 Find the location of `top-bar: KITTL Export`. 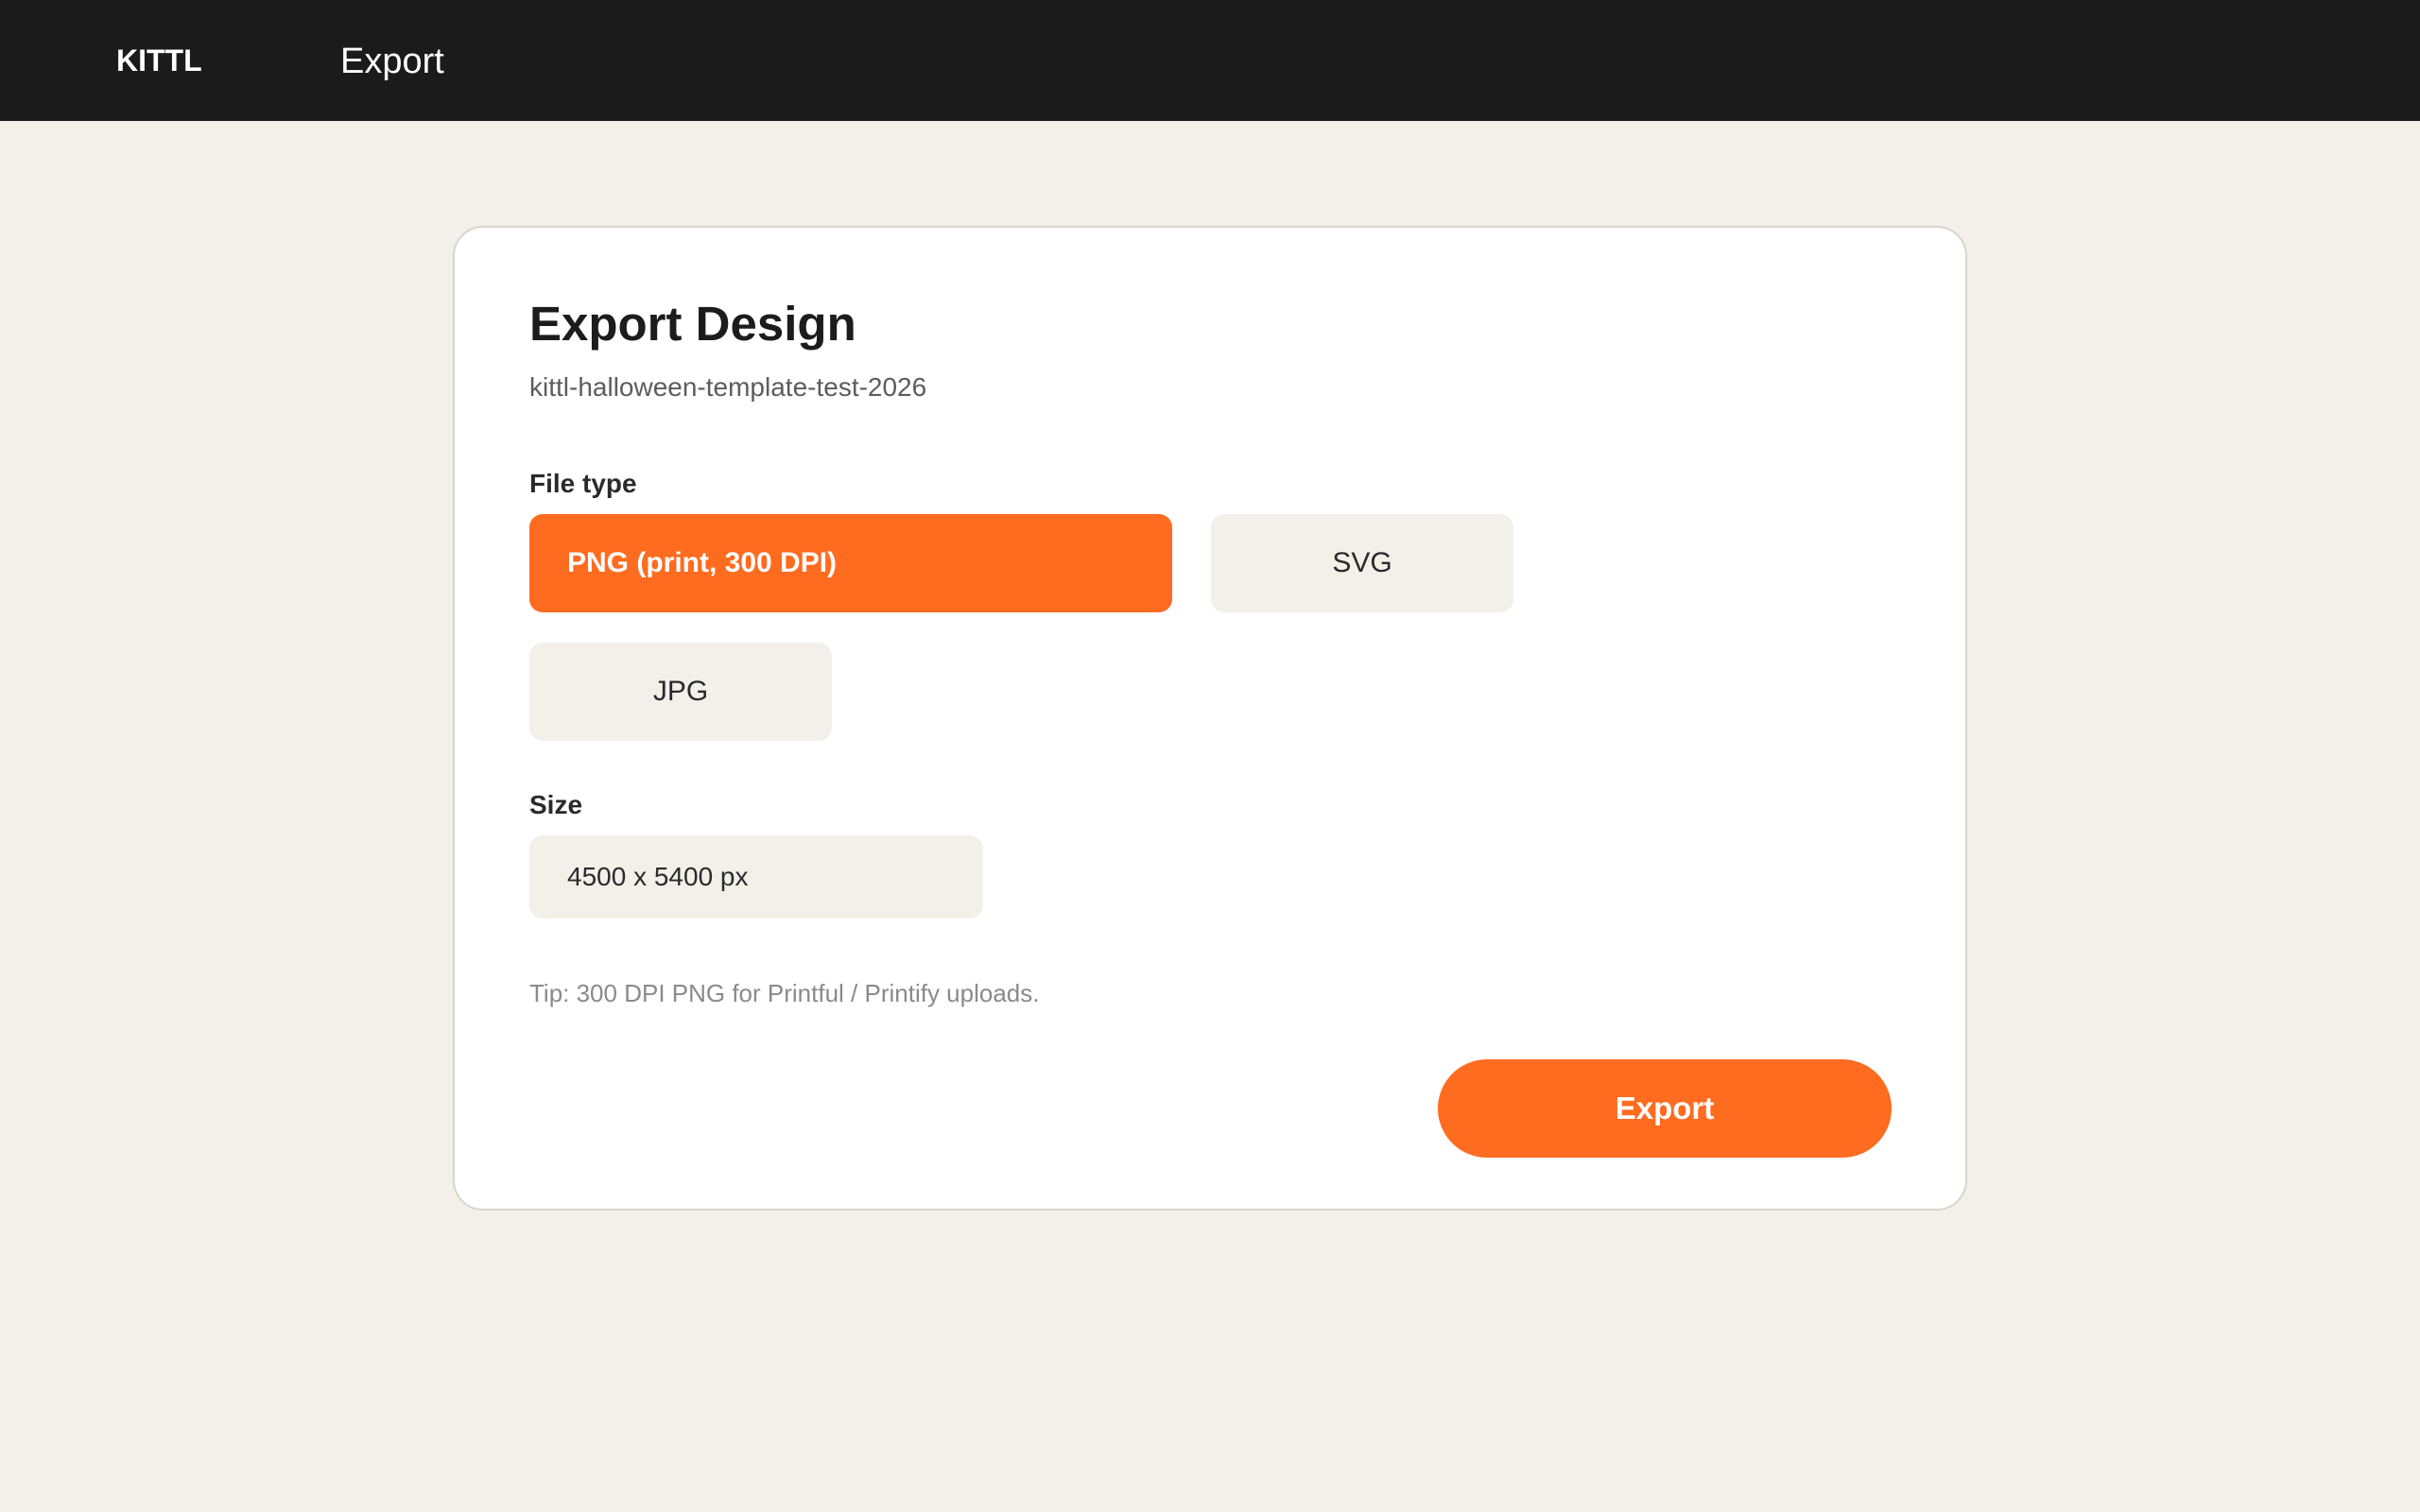

top-bar: KITTL Export is located at coordinates (1210, 60).